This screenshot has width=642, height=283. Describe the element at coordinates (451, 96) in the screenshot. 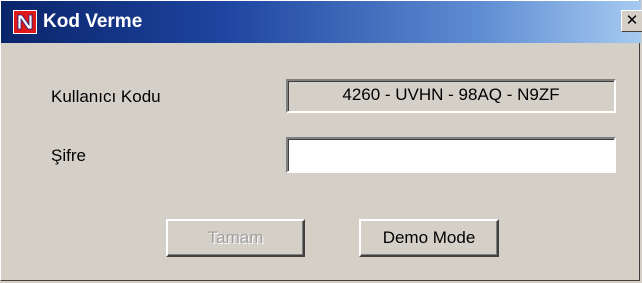

I see `user-code-field: 4260 - UVHN - 98AQ - N9ZF` at that location.